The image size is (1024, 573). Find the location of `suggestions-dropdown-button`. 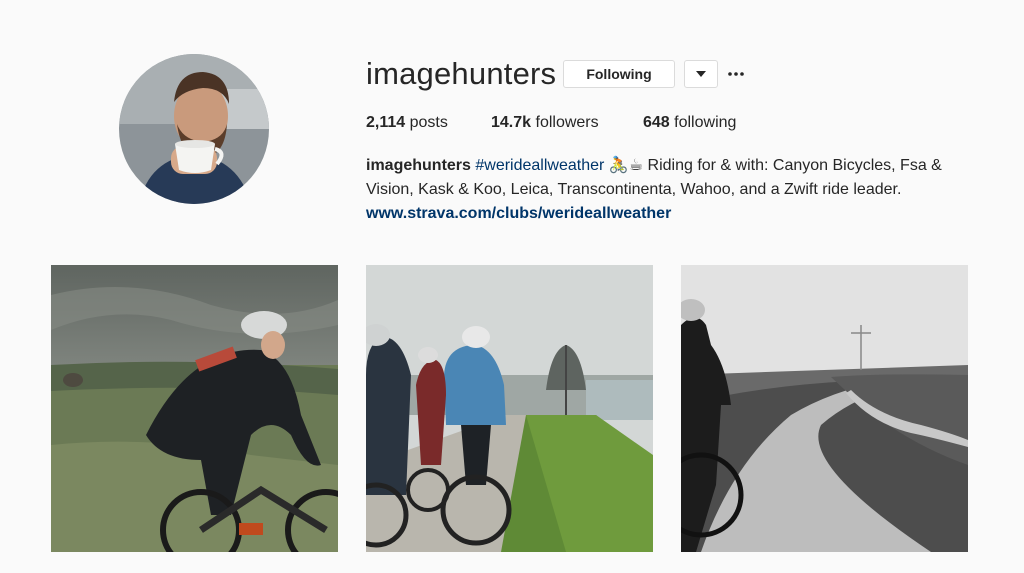

suggestions-dropdown-button is located at coordinates (701, 74).